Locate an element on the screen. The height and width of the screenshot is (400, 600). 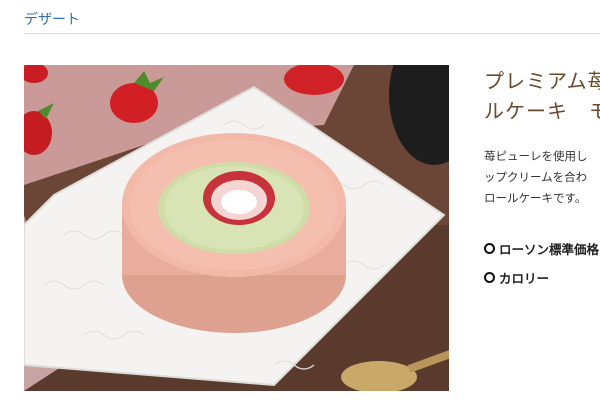
price-row: ローソン標準価格 is located at coordinates (541, 248).